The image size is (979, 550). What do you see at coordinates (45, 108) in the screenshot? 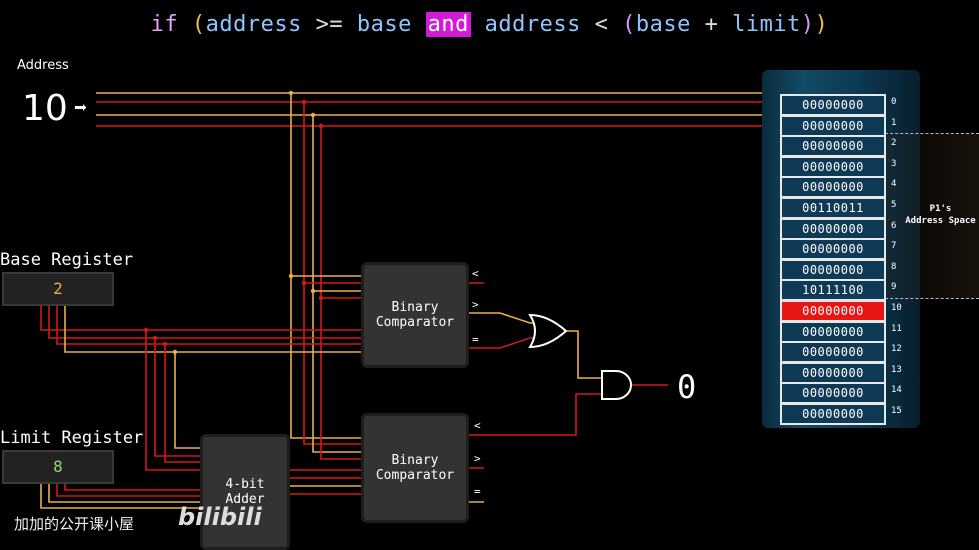
I see `address-value: 10` at bounding box center [45, 108].